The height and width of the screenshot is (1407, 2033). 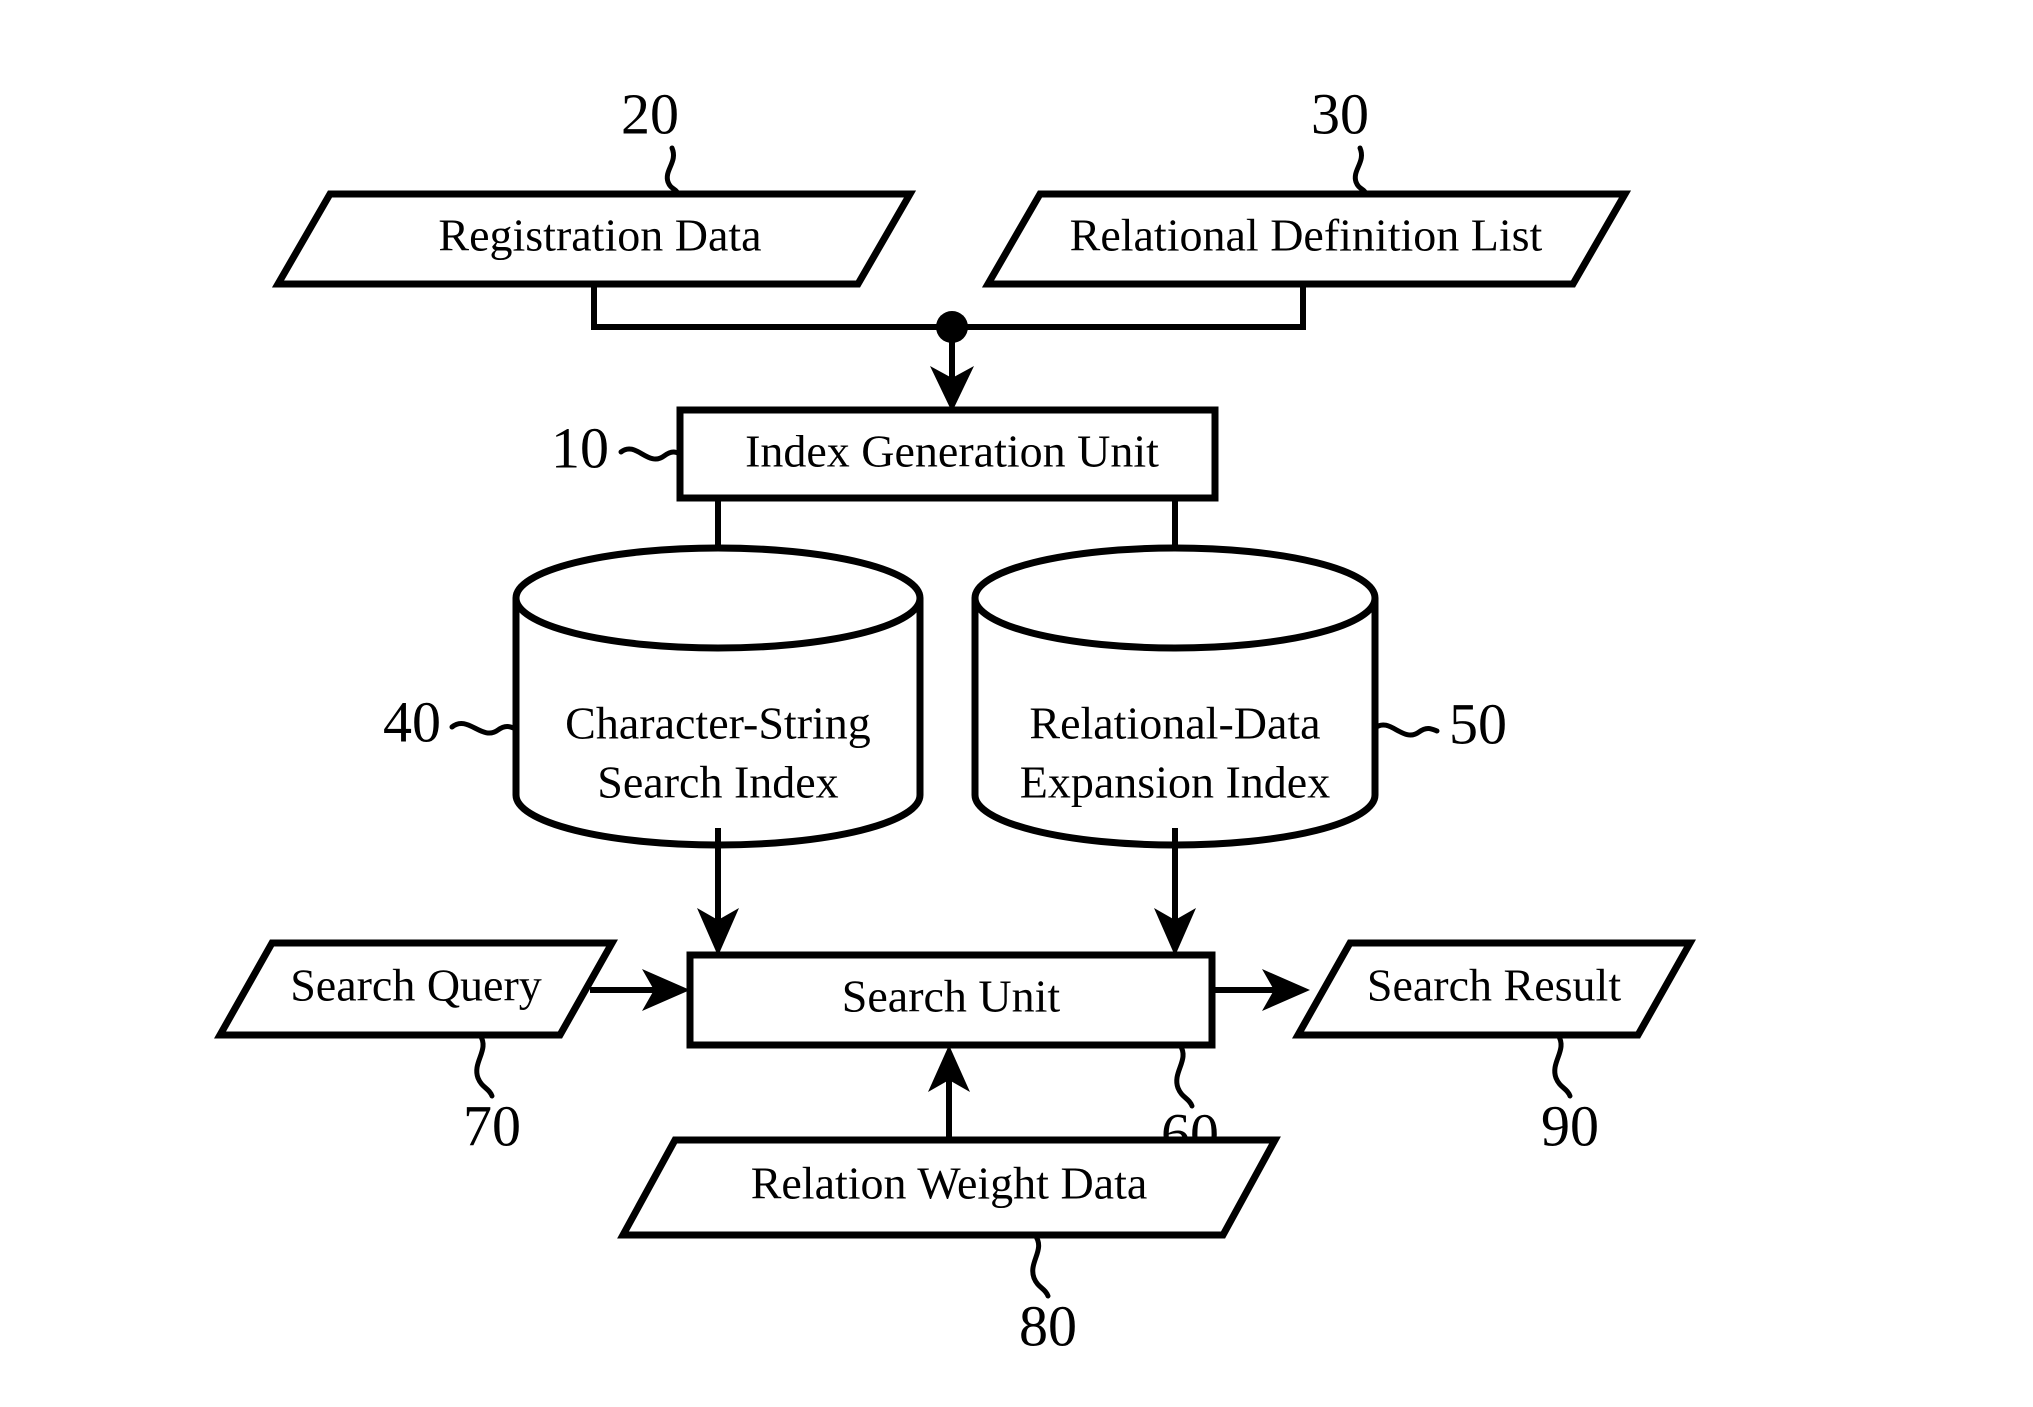 I want to click on node-search-query: Search Query, so click(x=416, y=989).